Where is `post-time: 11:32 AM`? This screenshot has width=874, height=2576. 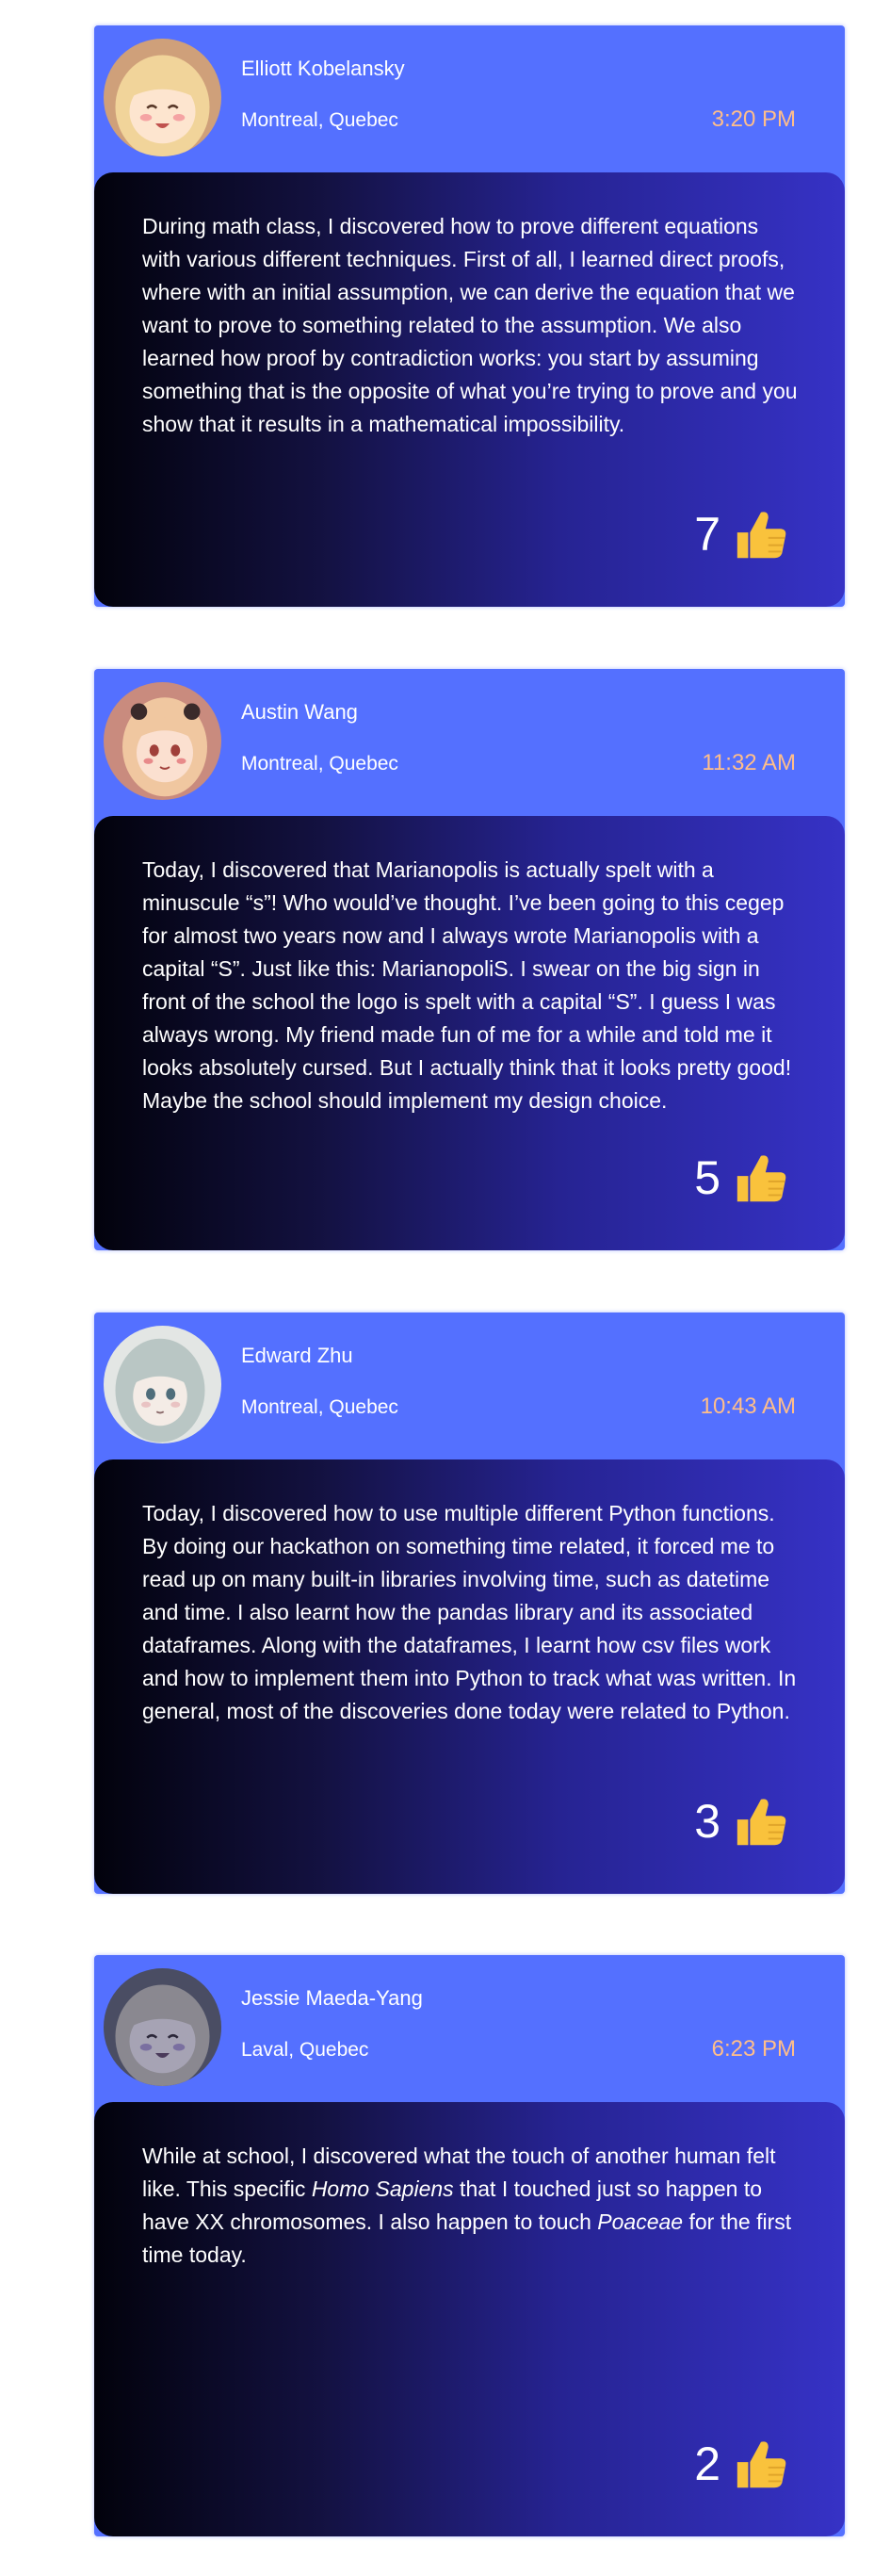
post-time: 11:32 AM is located at coordinates (749, 762).